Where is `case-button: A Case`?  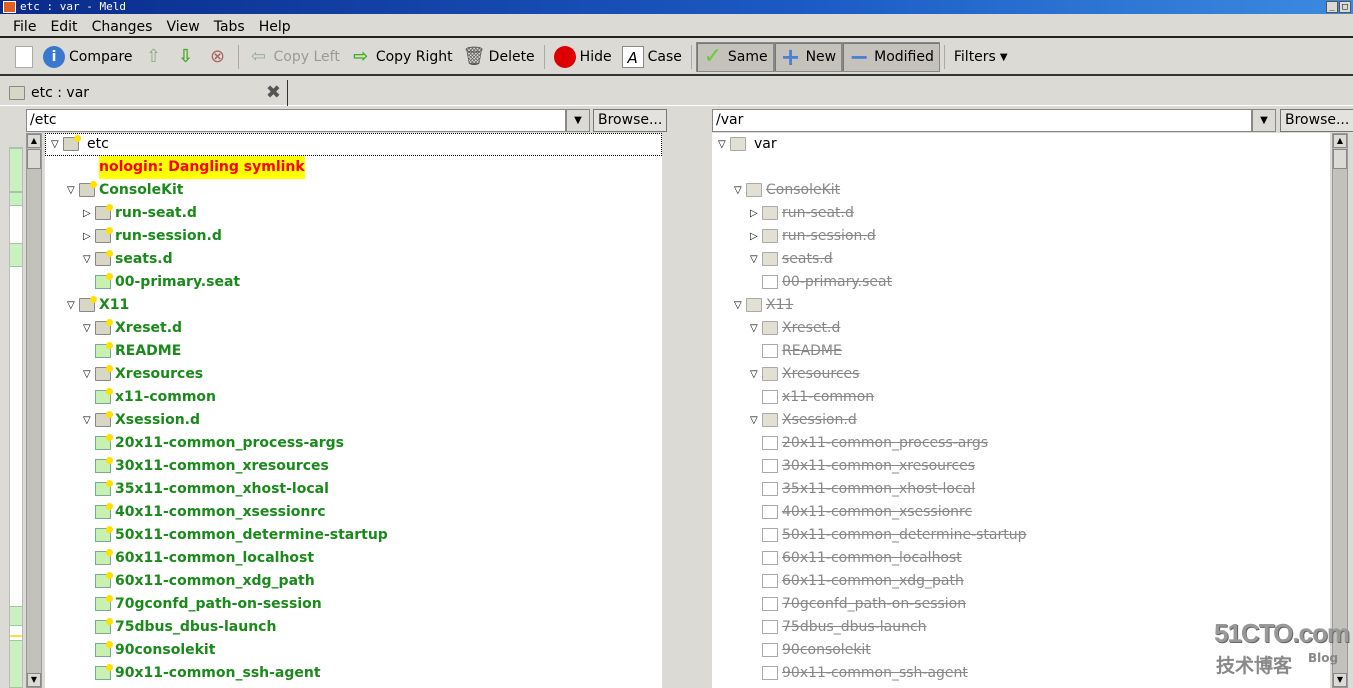 case-button: A Case is located at coordinates (652, 57).